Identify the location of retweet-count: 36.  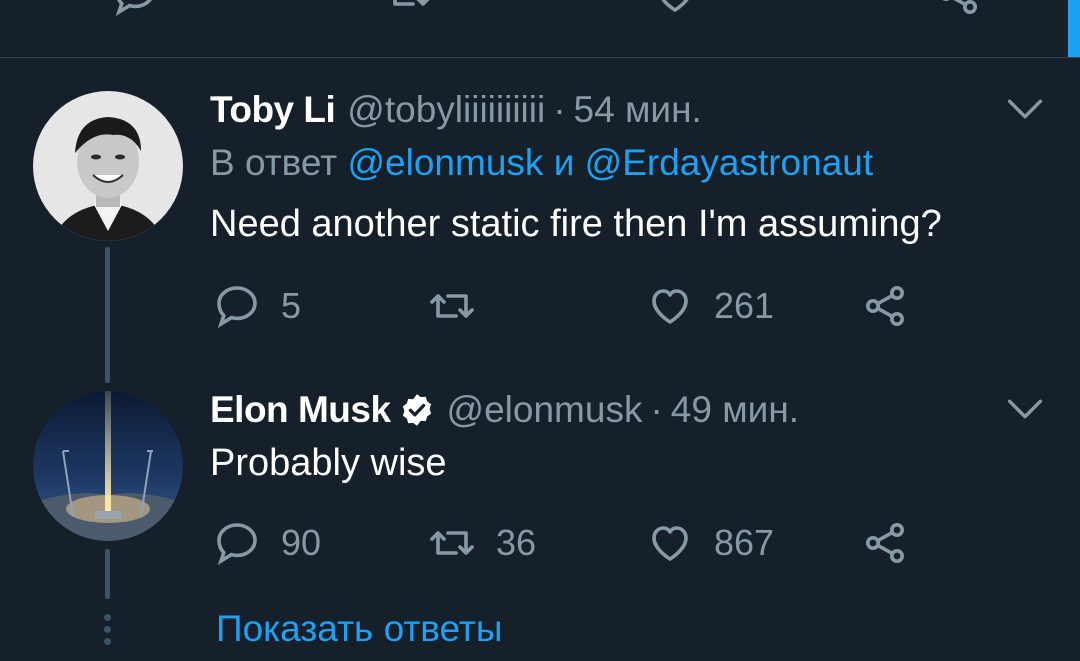
(516, 542).